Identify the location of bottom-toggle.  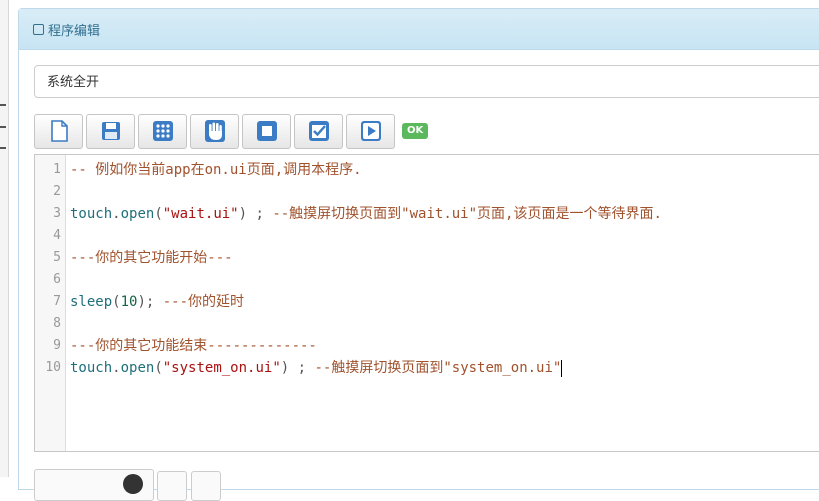
(94, 485).